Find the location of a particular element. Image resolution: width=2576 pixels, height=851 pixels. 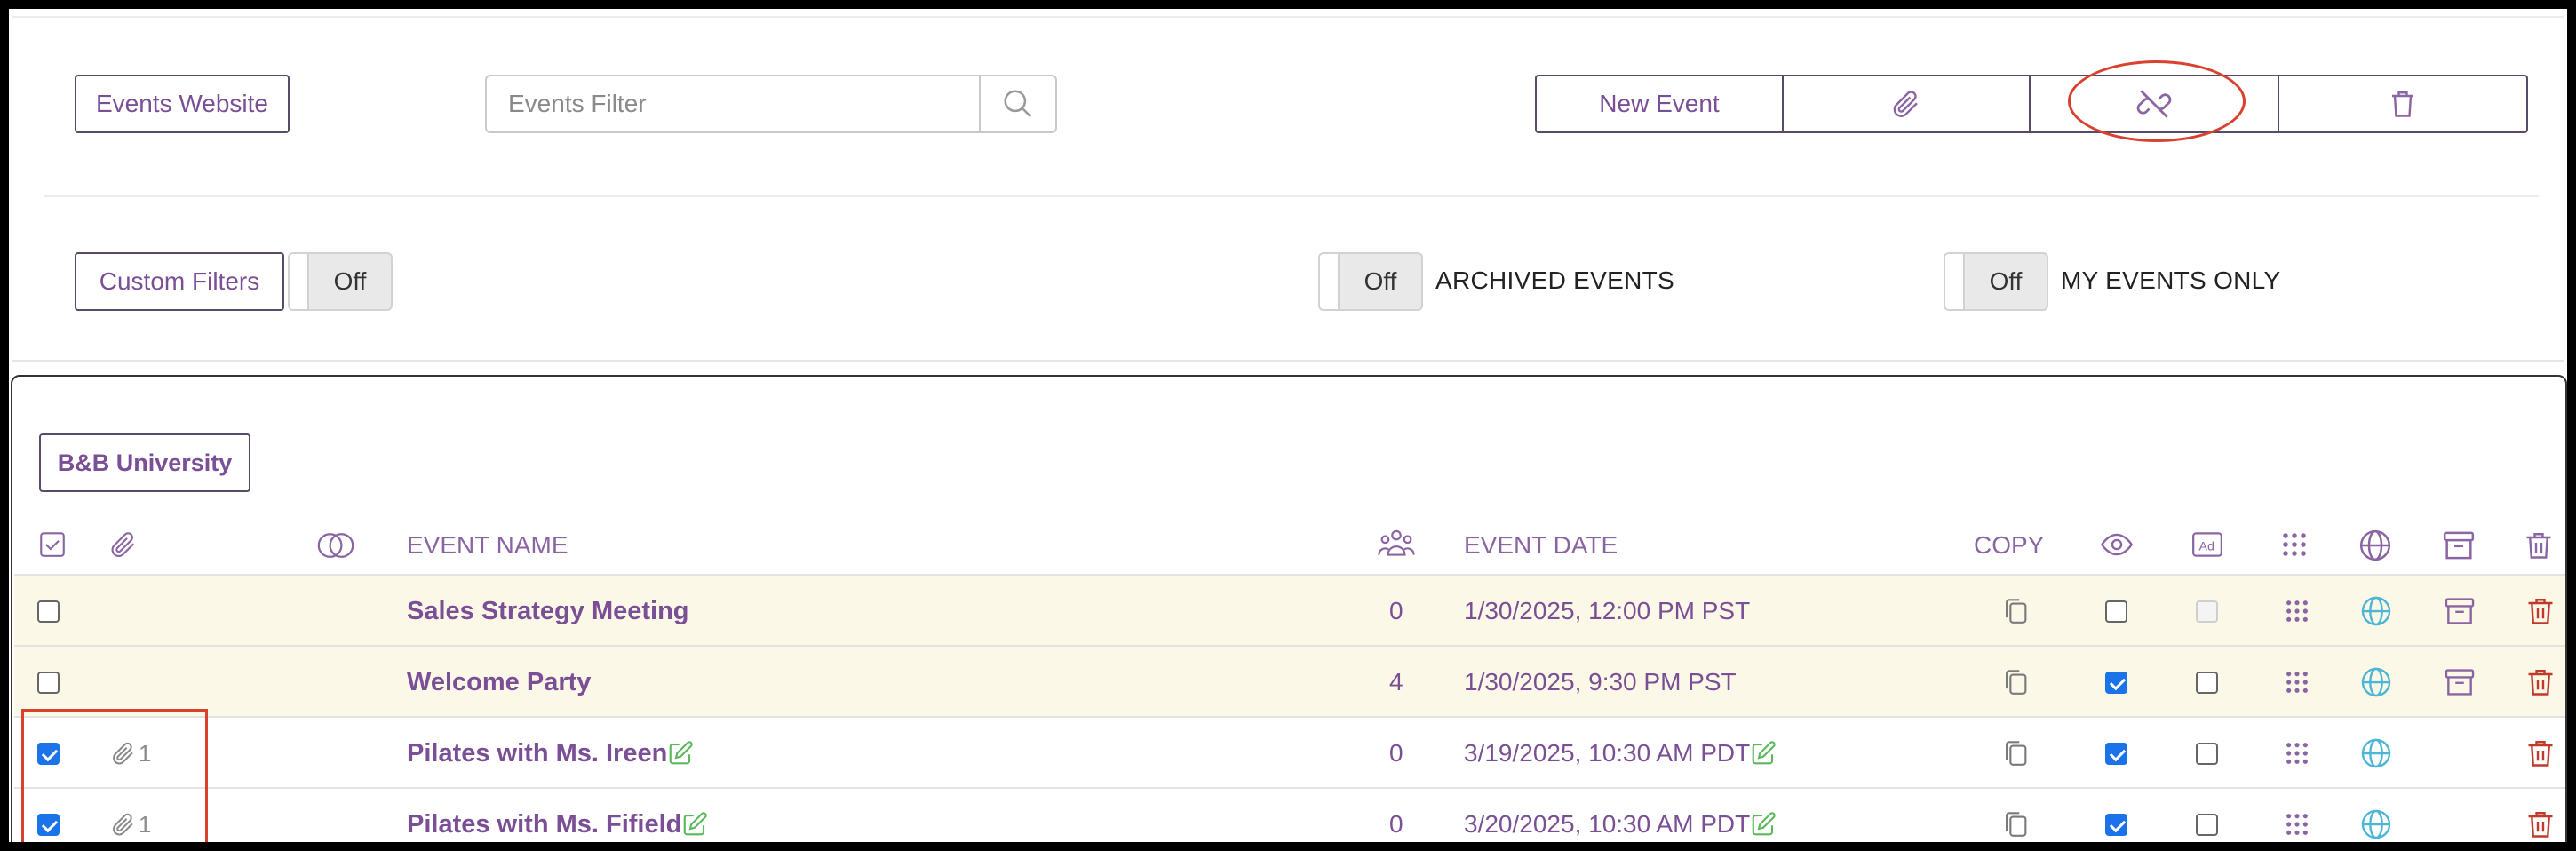

table-header: EVENT NAME EVENT DATE COPY Ad is located at coordinates (1288, 545).